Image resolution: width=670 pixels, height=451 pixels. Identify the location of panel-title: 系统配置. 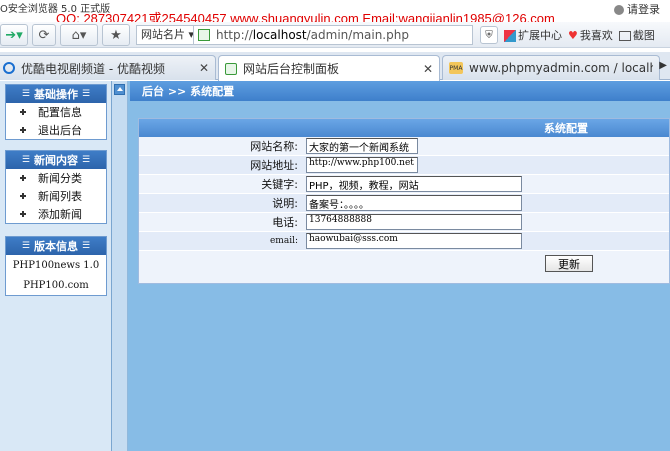
(404, 128).